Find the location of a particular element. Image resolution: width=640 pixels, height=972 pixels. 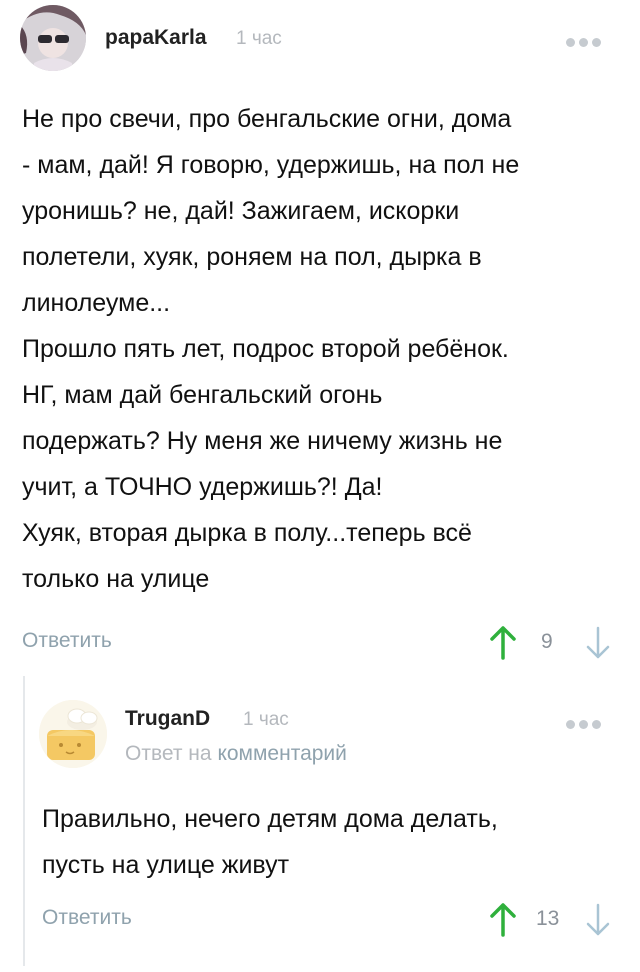

reply-to-link: комментарий is located at coordinates (281, 753).